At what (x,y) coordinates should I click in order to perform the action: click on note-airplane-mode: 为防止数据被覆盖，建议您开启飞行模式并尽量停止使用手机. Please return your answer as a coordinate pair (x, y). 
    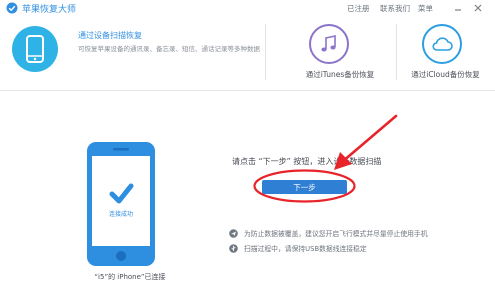
    Looking at the image, I should click on (328, 233).